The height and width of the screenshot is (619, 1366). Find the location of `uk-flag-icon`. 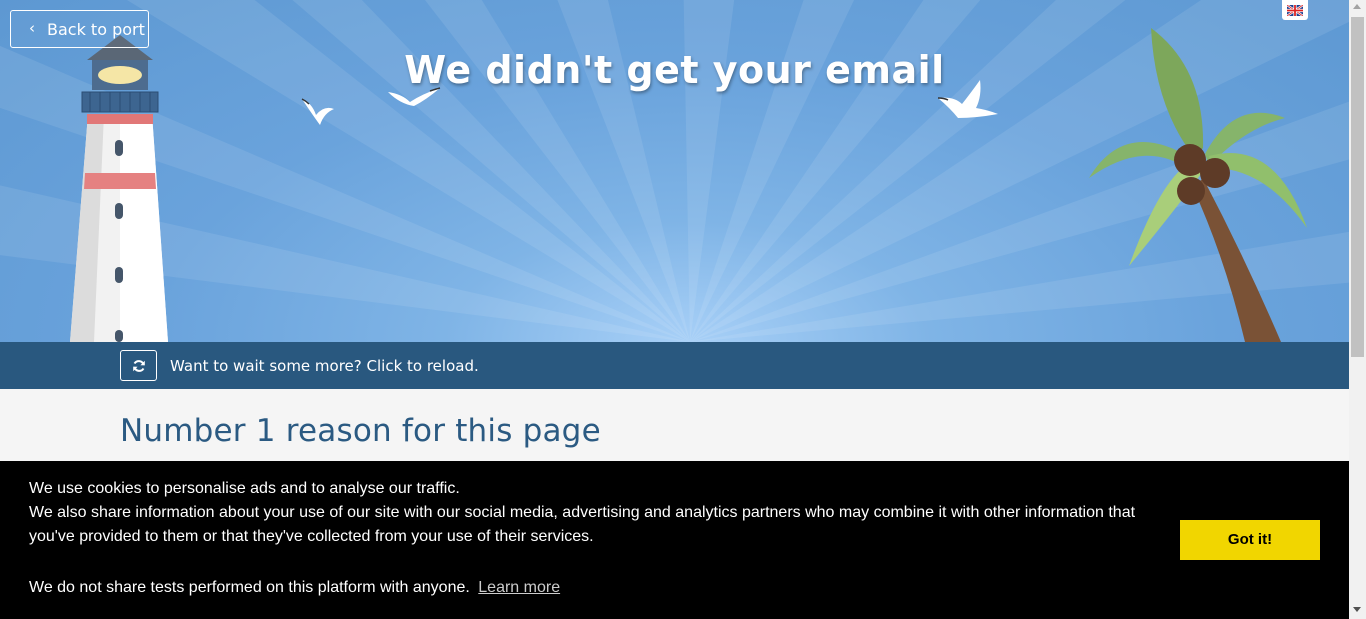

uk-flag-icon is located at coordinates (1295, 10).